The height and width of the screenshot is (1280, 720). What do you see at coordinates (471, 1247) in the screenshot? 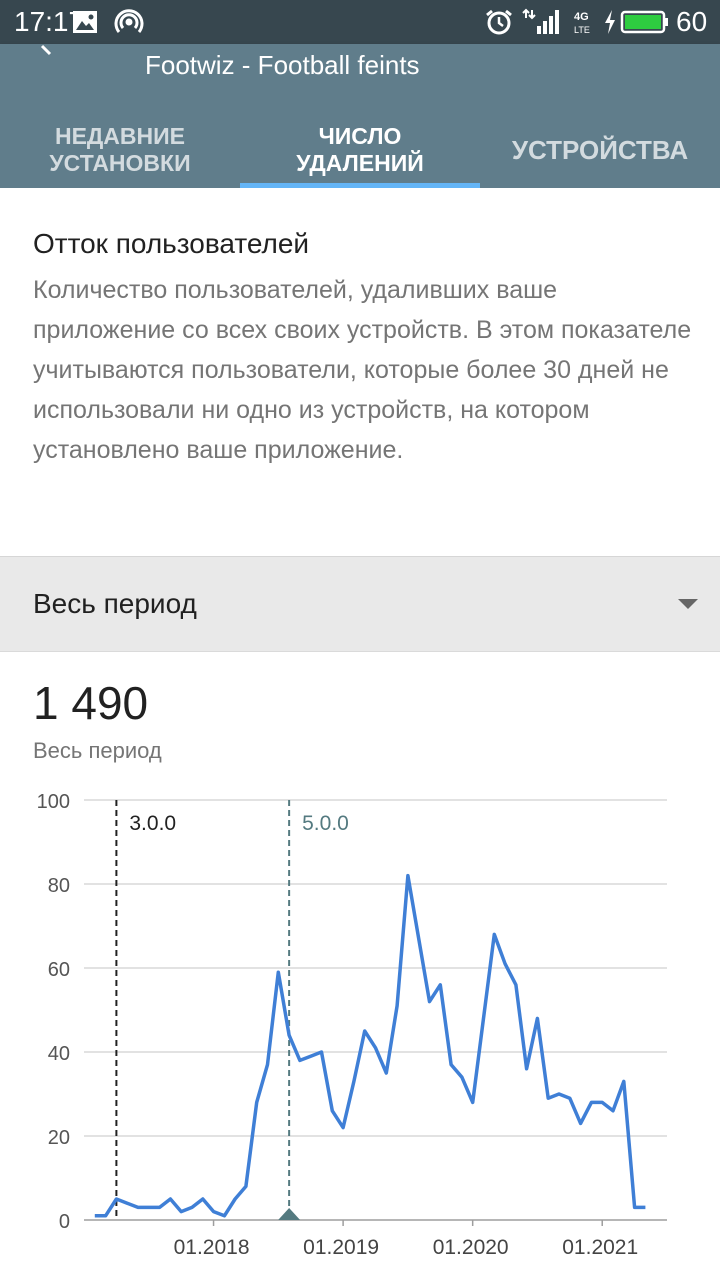
I see `x-tick-label: 01.2020` at bounding box center [471, 1247].